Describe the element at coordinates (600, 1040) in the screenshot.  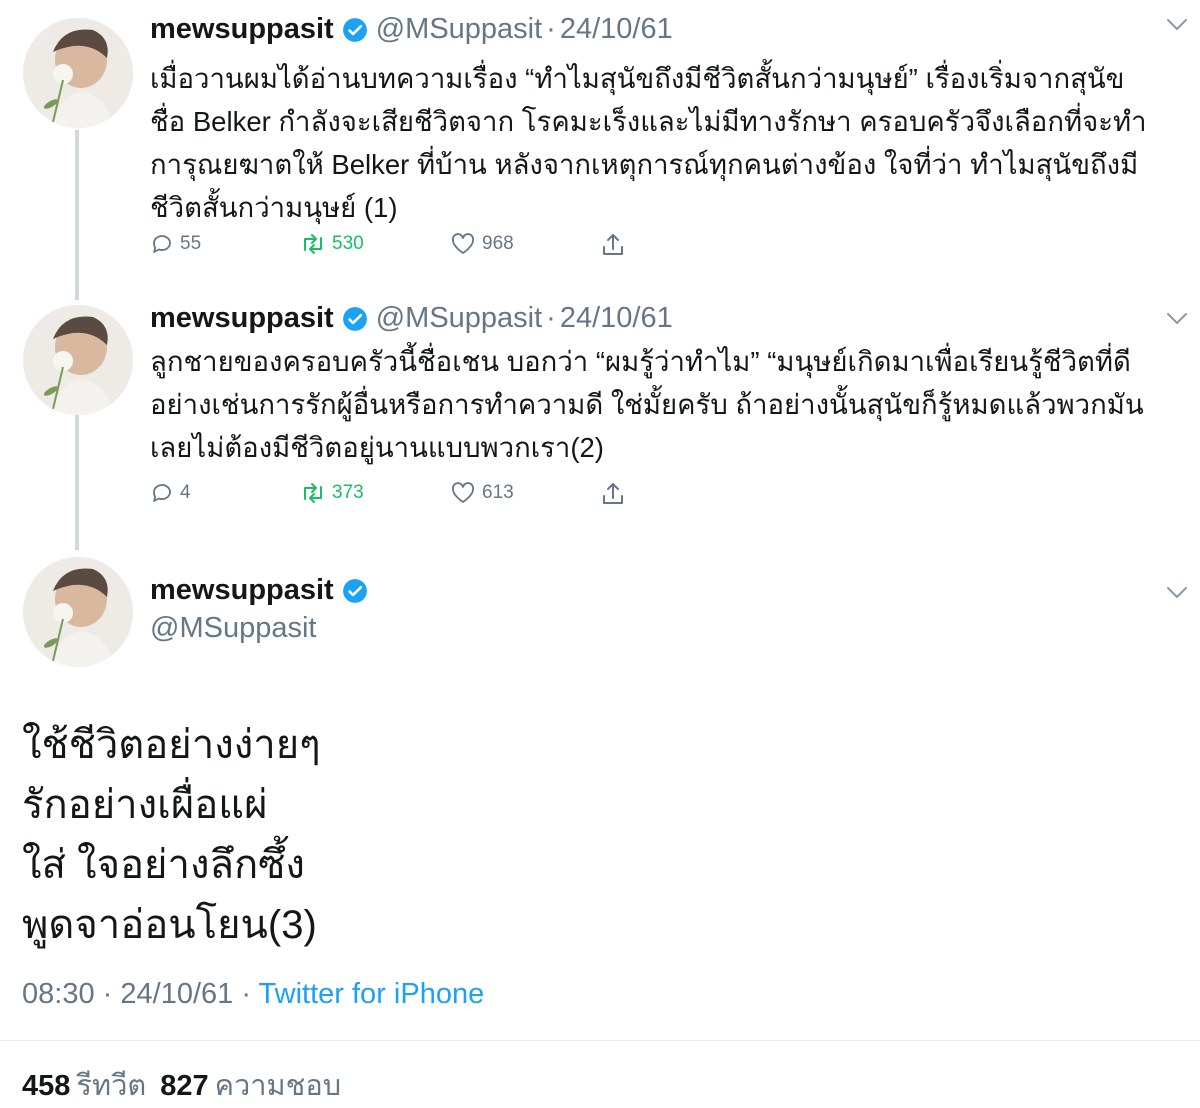
I see `divider` at that location.